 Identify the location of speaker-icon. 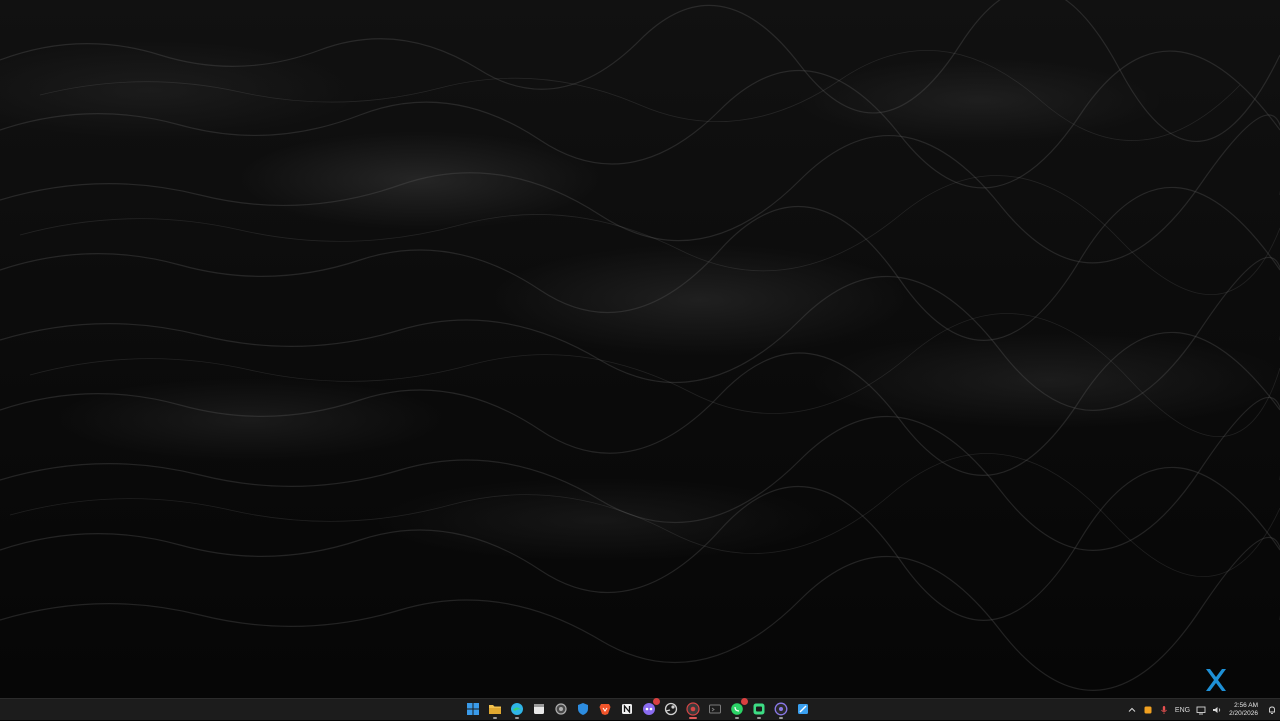
(1217, 710).